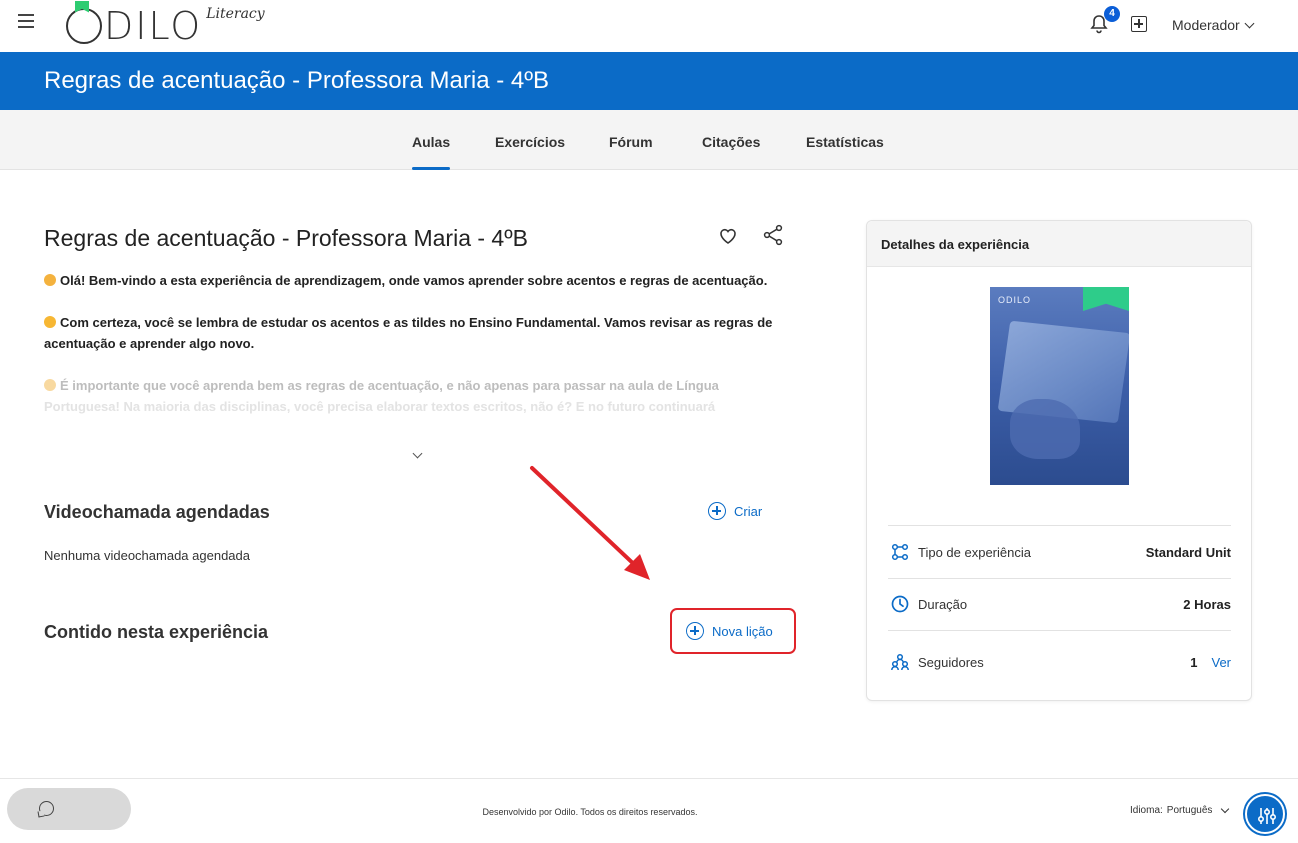  I want to click on tab-estatisticas: Estatísticas, so click(845, 142).